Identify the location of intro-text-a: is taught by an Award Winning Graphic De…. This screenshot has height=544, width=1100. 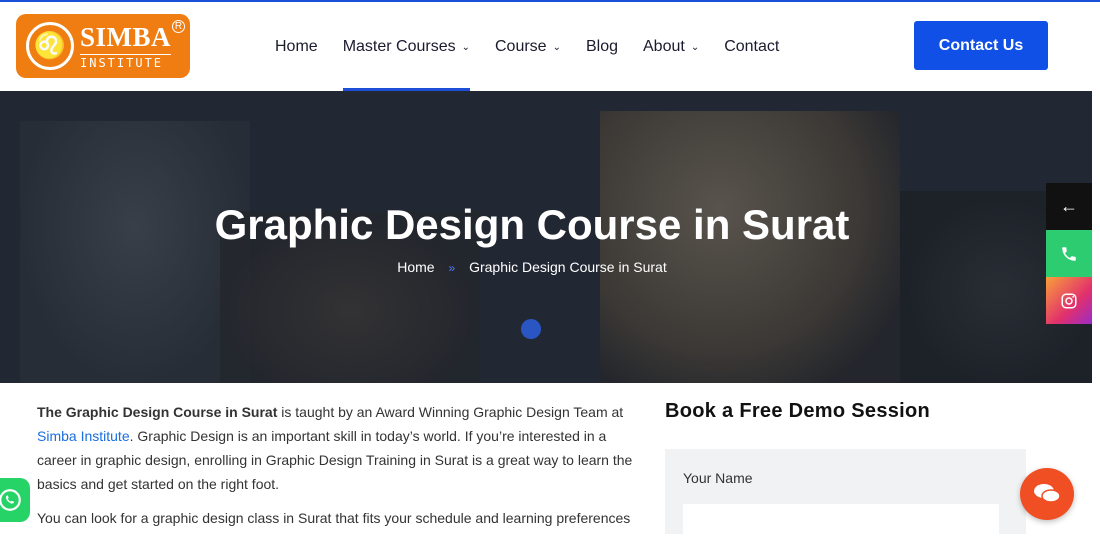
(450, 412).